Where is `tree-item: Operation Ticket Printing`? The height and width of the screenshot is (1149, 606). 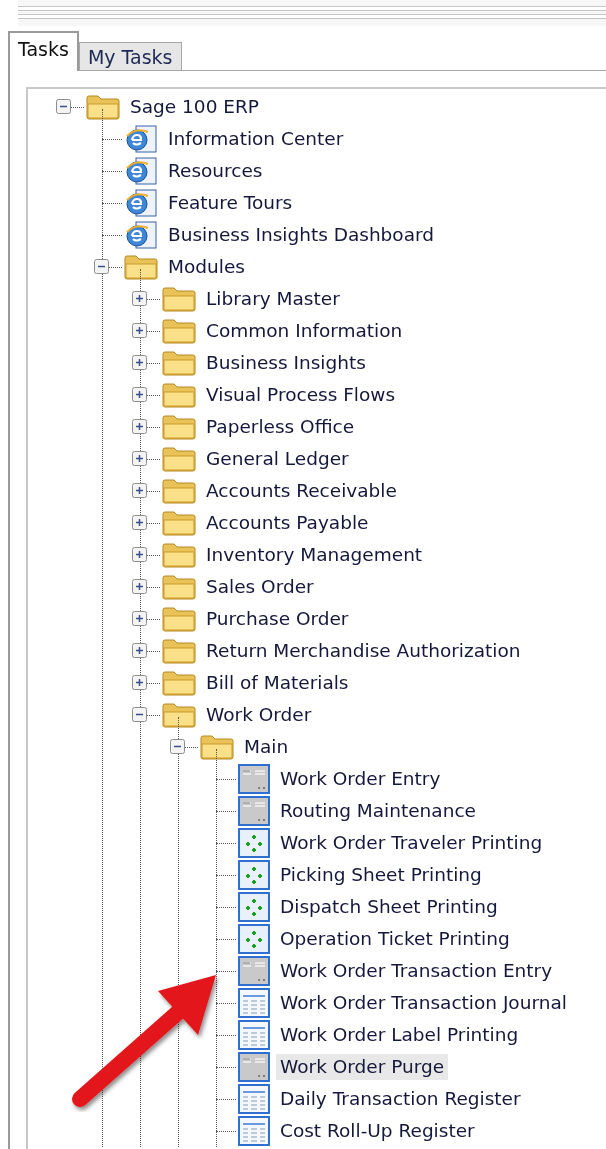
tree-item: Operation Ticket Printing is located at coordinates (395, 939).